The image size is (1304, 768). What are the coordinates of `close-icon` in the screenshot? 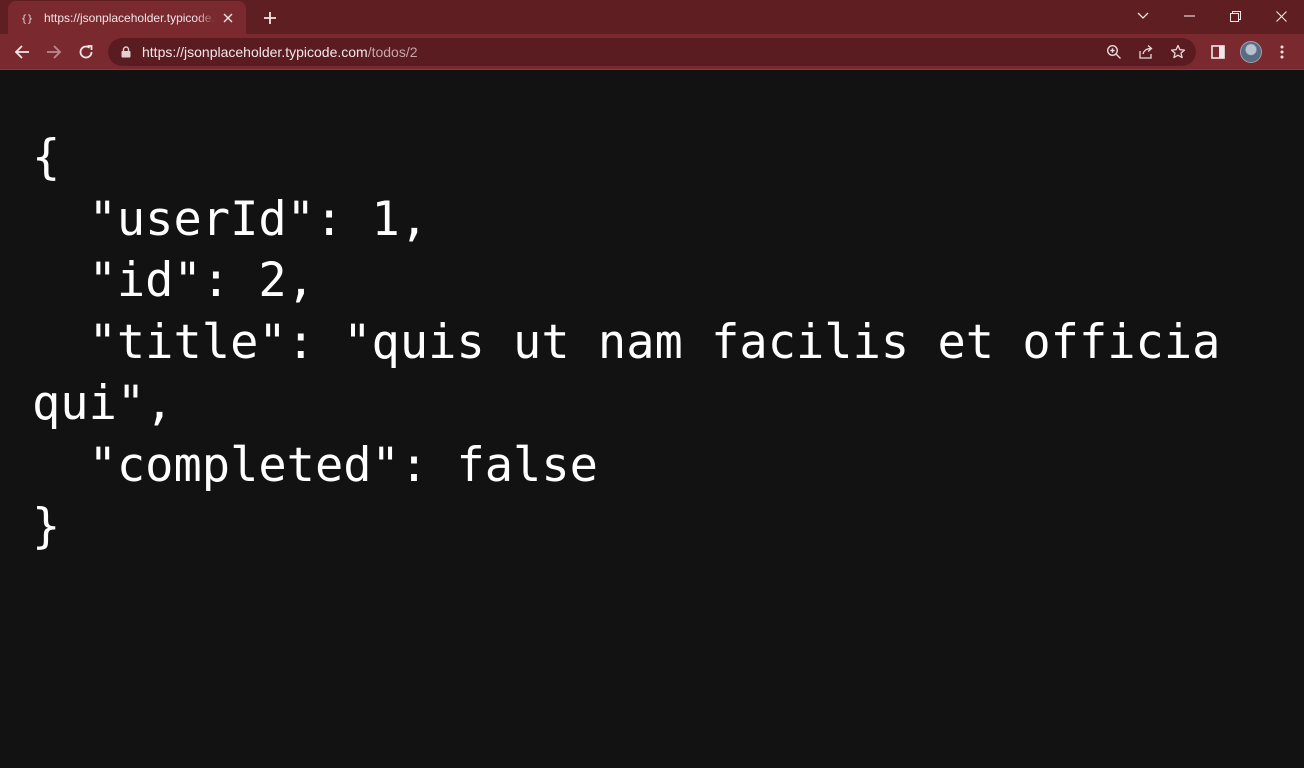 It's located at (1281, 16).